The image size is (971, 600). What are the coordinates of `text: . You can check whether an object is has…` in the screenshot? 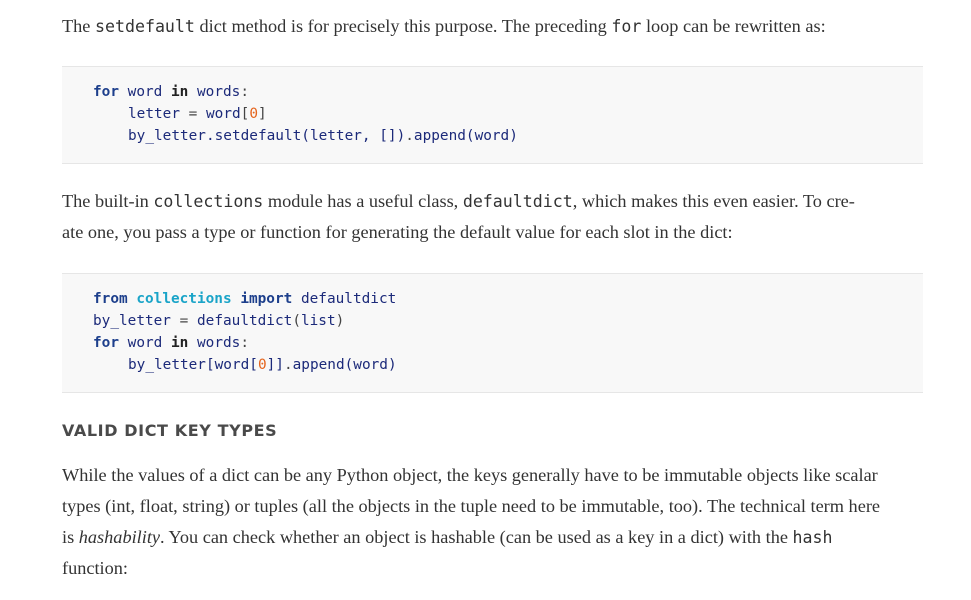 It's located at (476, 537).